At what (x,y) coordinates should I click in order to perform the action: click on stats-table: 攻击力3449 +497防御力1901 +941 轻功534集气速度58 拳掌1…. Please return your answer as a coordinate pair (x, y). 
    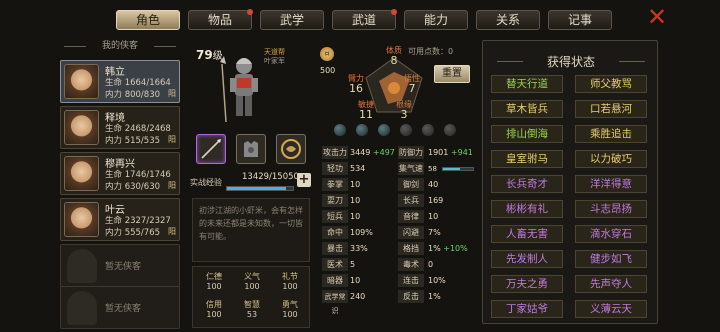
    Looking at the image, I should click on (398, 230).